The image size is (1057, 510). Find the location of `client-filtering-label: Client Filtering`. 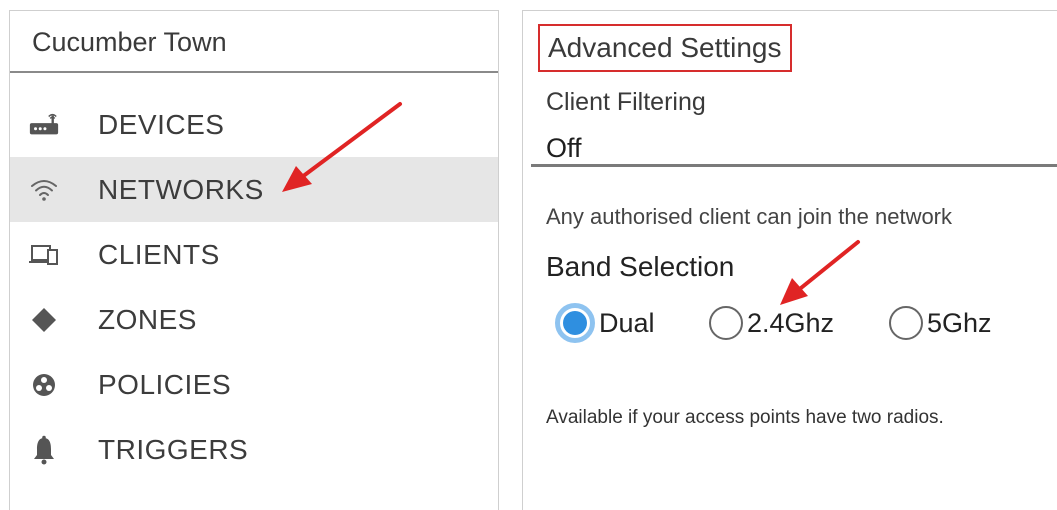

client-filtering-label: Client Filtering is located at coordinates (626, 102).